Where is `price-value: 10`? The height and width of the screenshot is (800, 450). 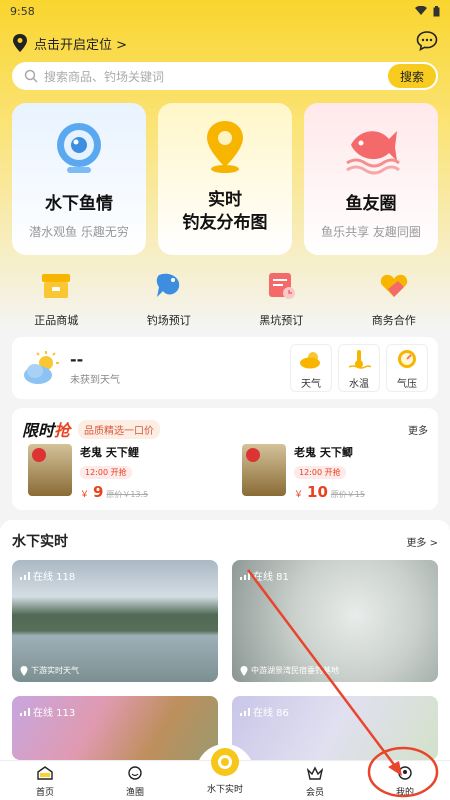 price-value: 10 is located at coordinates (317, 492).